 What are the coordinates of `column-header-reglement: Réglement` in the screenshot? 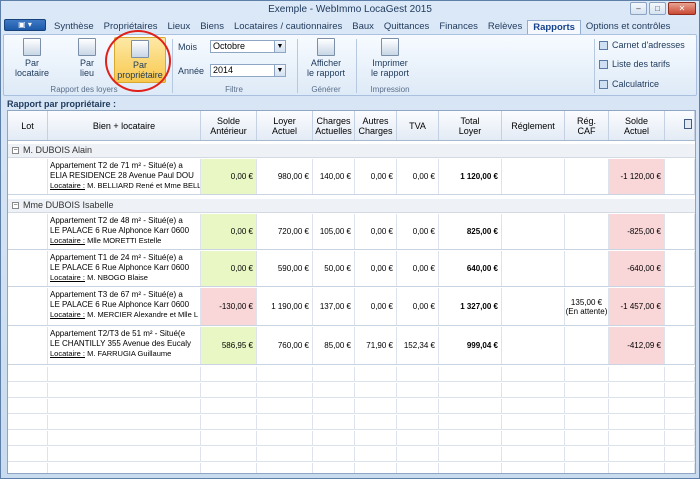 It's located at (533, 125).